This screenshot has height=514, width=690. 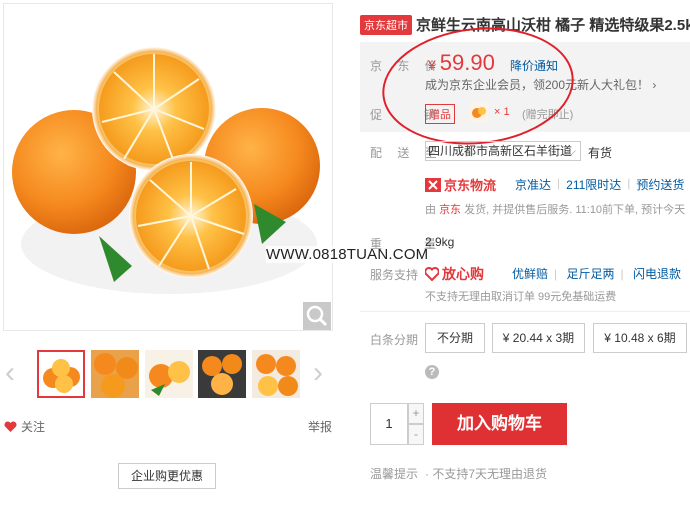 I want to click on installment-option-6: ¥ 10.48 x 6期, so click(x=640, y=338).